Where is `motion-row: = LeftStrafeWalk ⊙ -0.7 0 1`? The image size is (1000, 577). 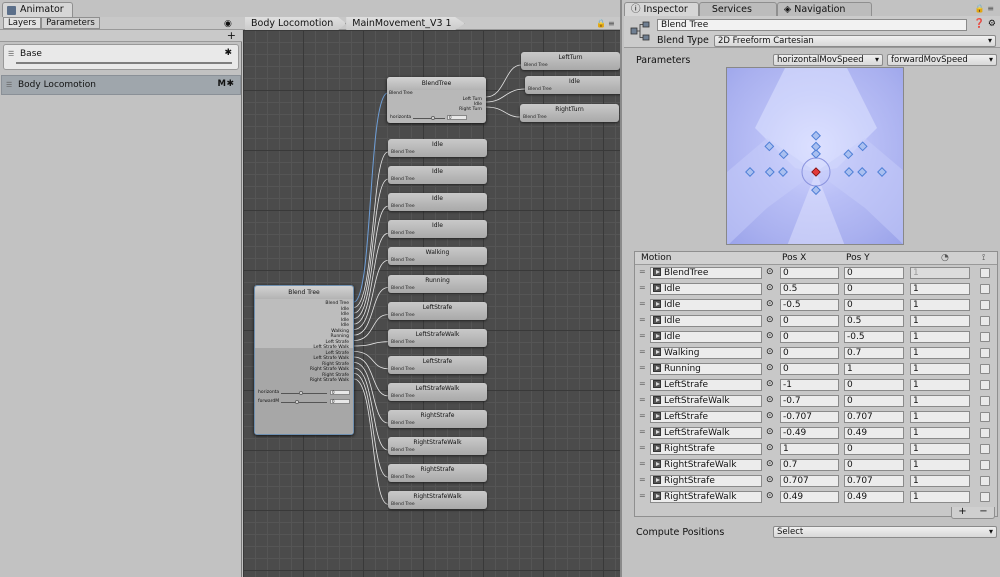
motion-row: = LeftStrafeWalk ⊙ -0.7 0 1 is located at coordinates (816, 401).